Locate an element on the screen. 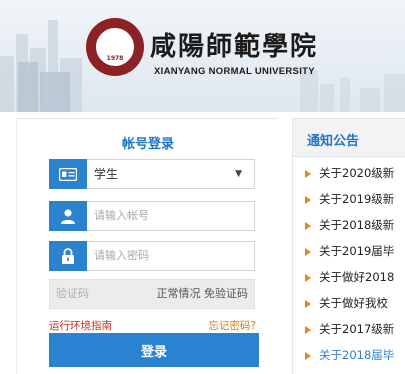  chevron-down-icon: ▼ is located at coordinates (238, 174).